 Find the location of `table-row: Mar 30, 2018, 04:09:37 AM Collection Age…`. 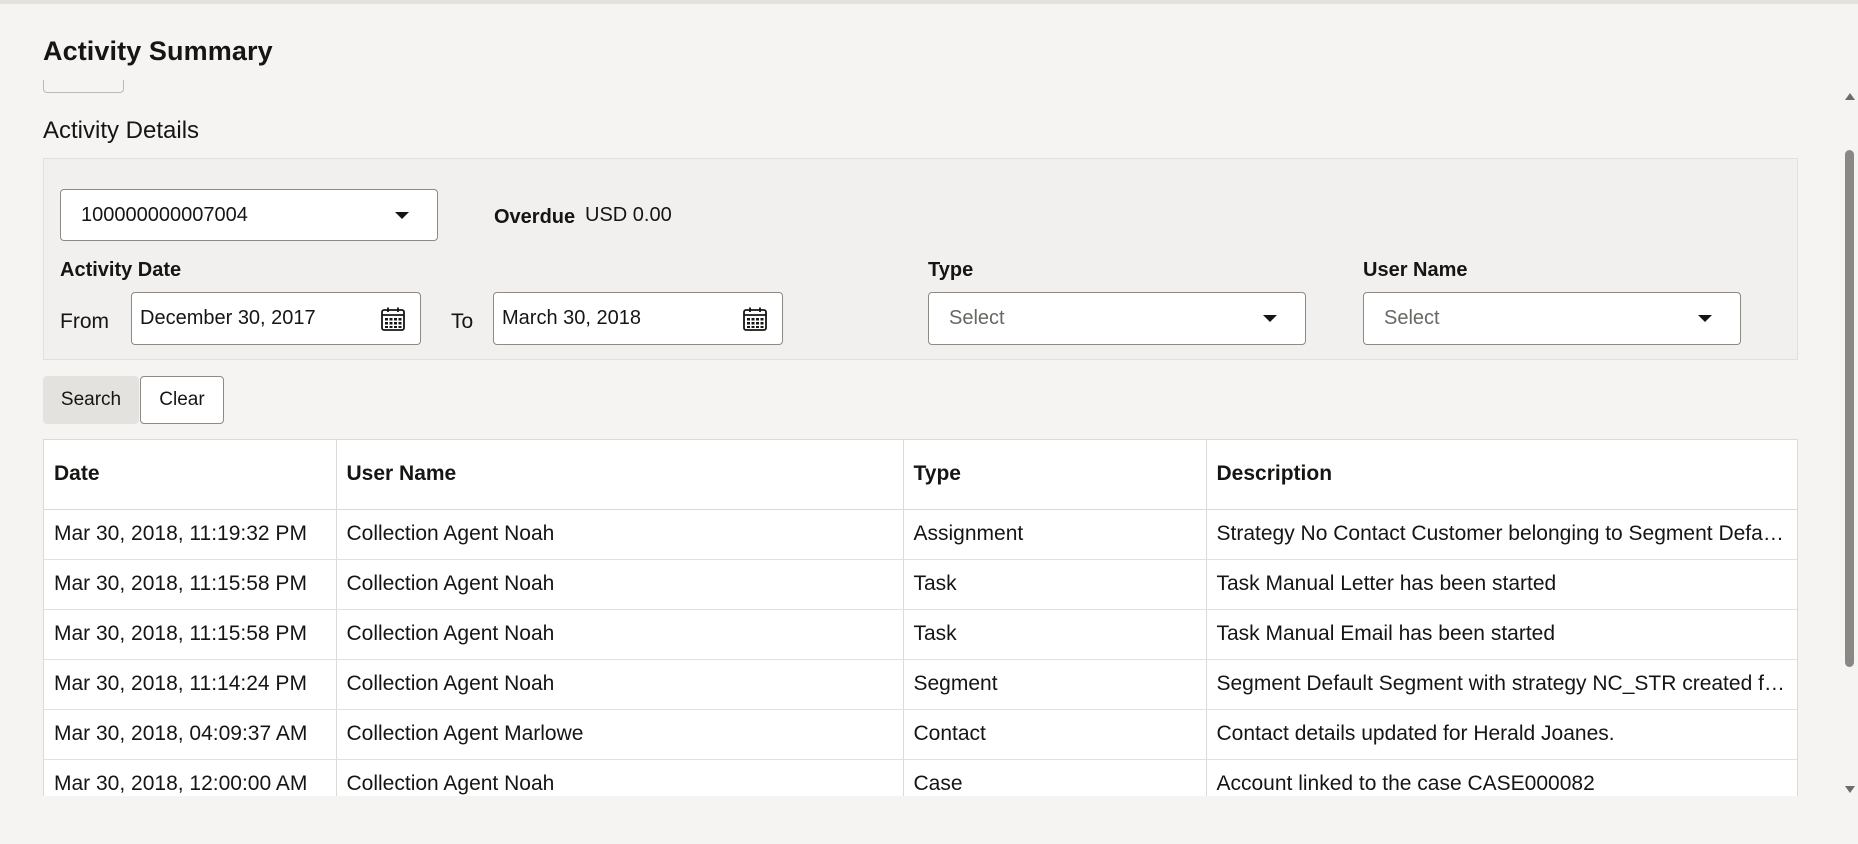

table-row: Mar 30, 2018, 04:09:37 AM Collection Age… is located at coordinates (920, 734).